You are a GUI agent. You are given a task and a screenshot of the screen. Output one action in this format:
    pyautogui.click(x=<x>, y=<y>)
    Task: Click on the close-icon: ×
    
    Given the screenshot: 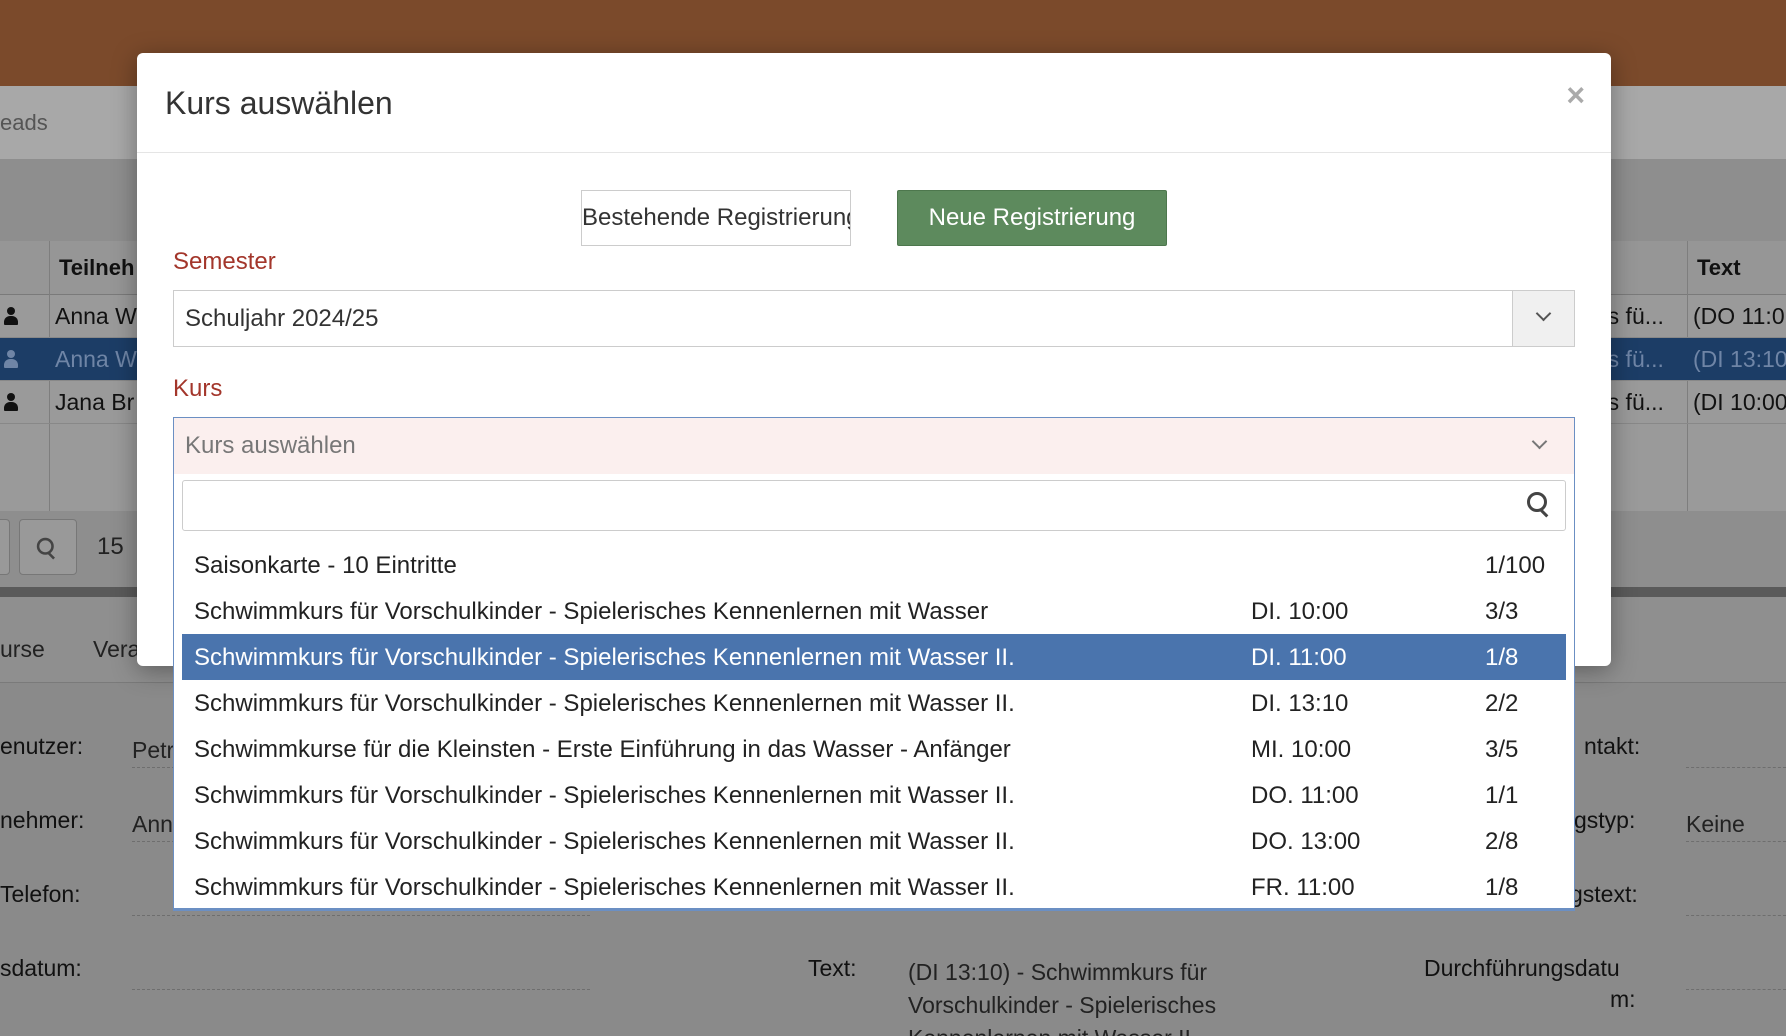 What is the action you would take?
    pyautogui.click(x=1575, y=95)
    